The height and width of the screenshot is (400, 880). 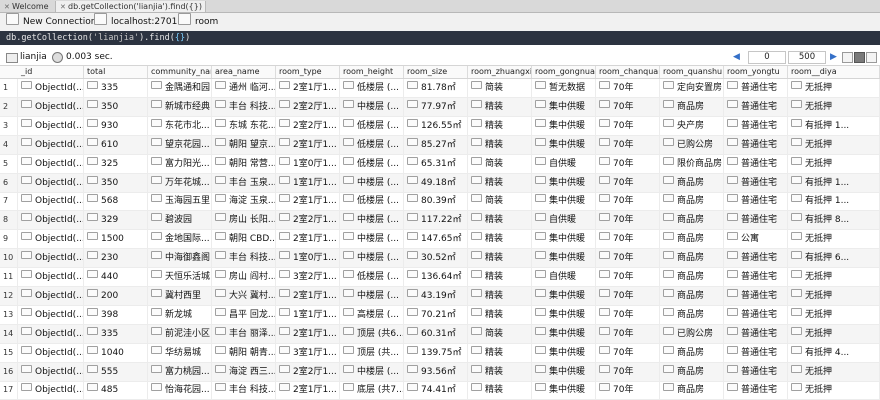 I want to click on table-cell: 335, so click(x=116, y=333).